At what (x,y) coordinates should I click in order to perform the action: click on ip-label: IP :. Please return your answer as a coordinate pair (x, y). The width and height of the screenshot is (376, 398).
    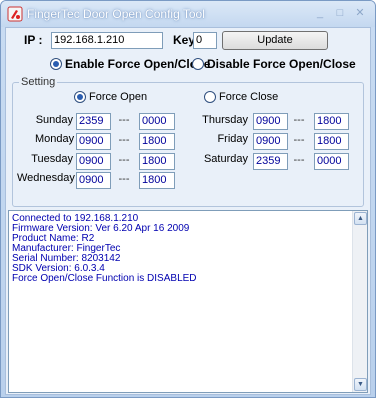
    Looking at the image, I should click on (33, 40).